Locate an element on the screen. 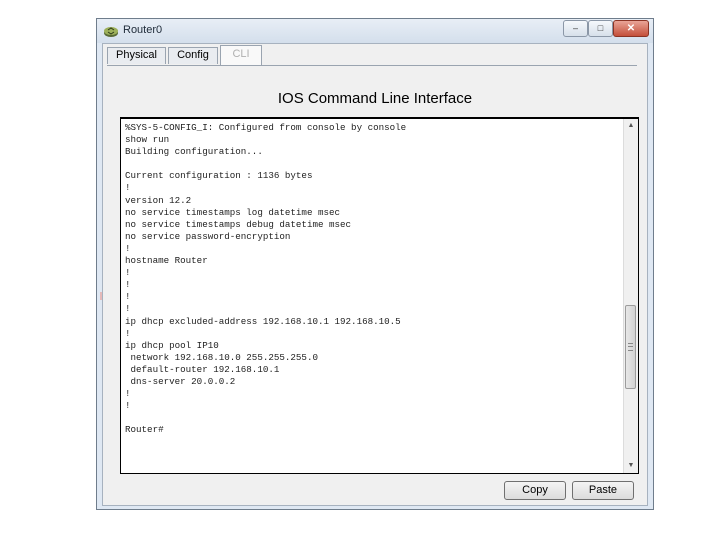  console-line: no service timestamps log datetime msec is located at coordinates (233, 212).